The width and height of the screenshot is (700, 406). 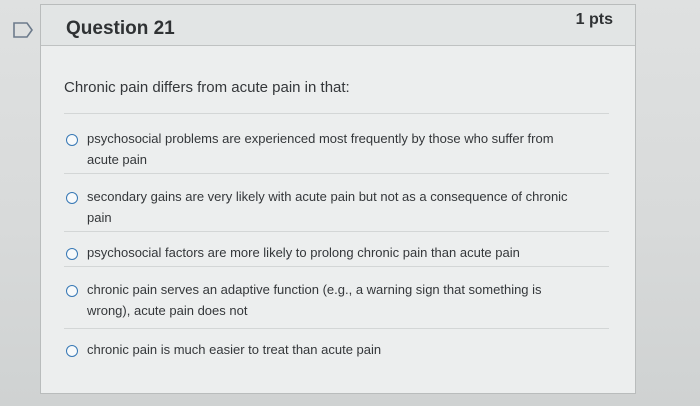 I want to click on question-header: Question 21 1 pts, so click(x=338, y=25).